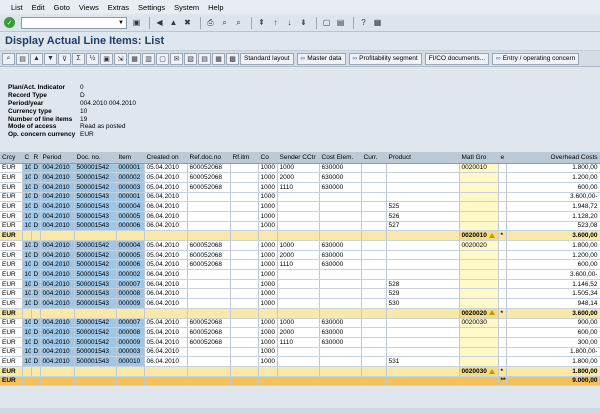 The image size is (600, 414). I want to click on total-row: EUR ** 9.000,00, so click(300, 381).